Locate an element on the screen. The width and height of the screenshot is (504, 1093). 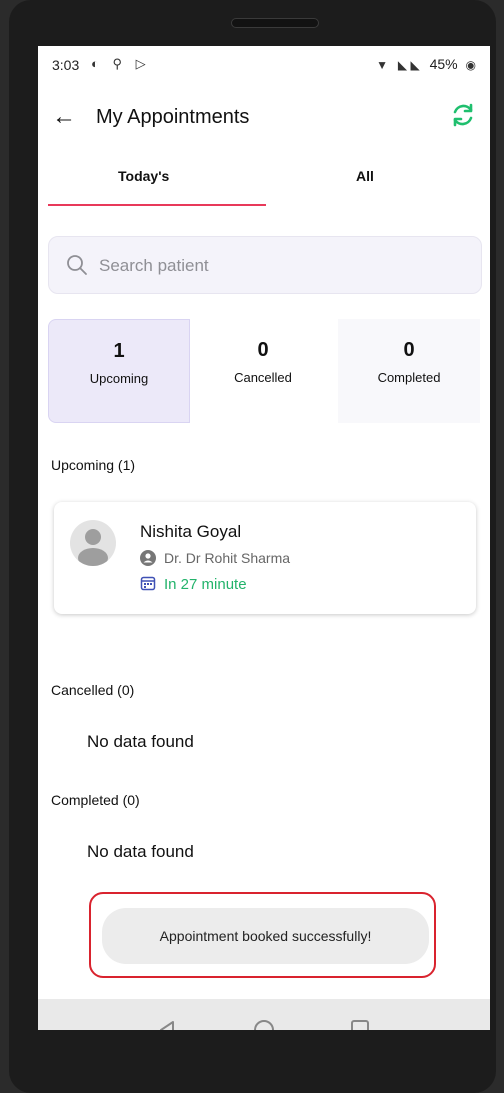
stat-upcoming-label: Upcoming is located at coordinates (119, 378).